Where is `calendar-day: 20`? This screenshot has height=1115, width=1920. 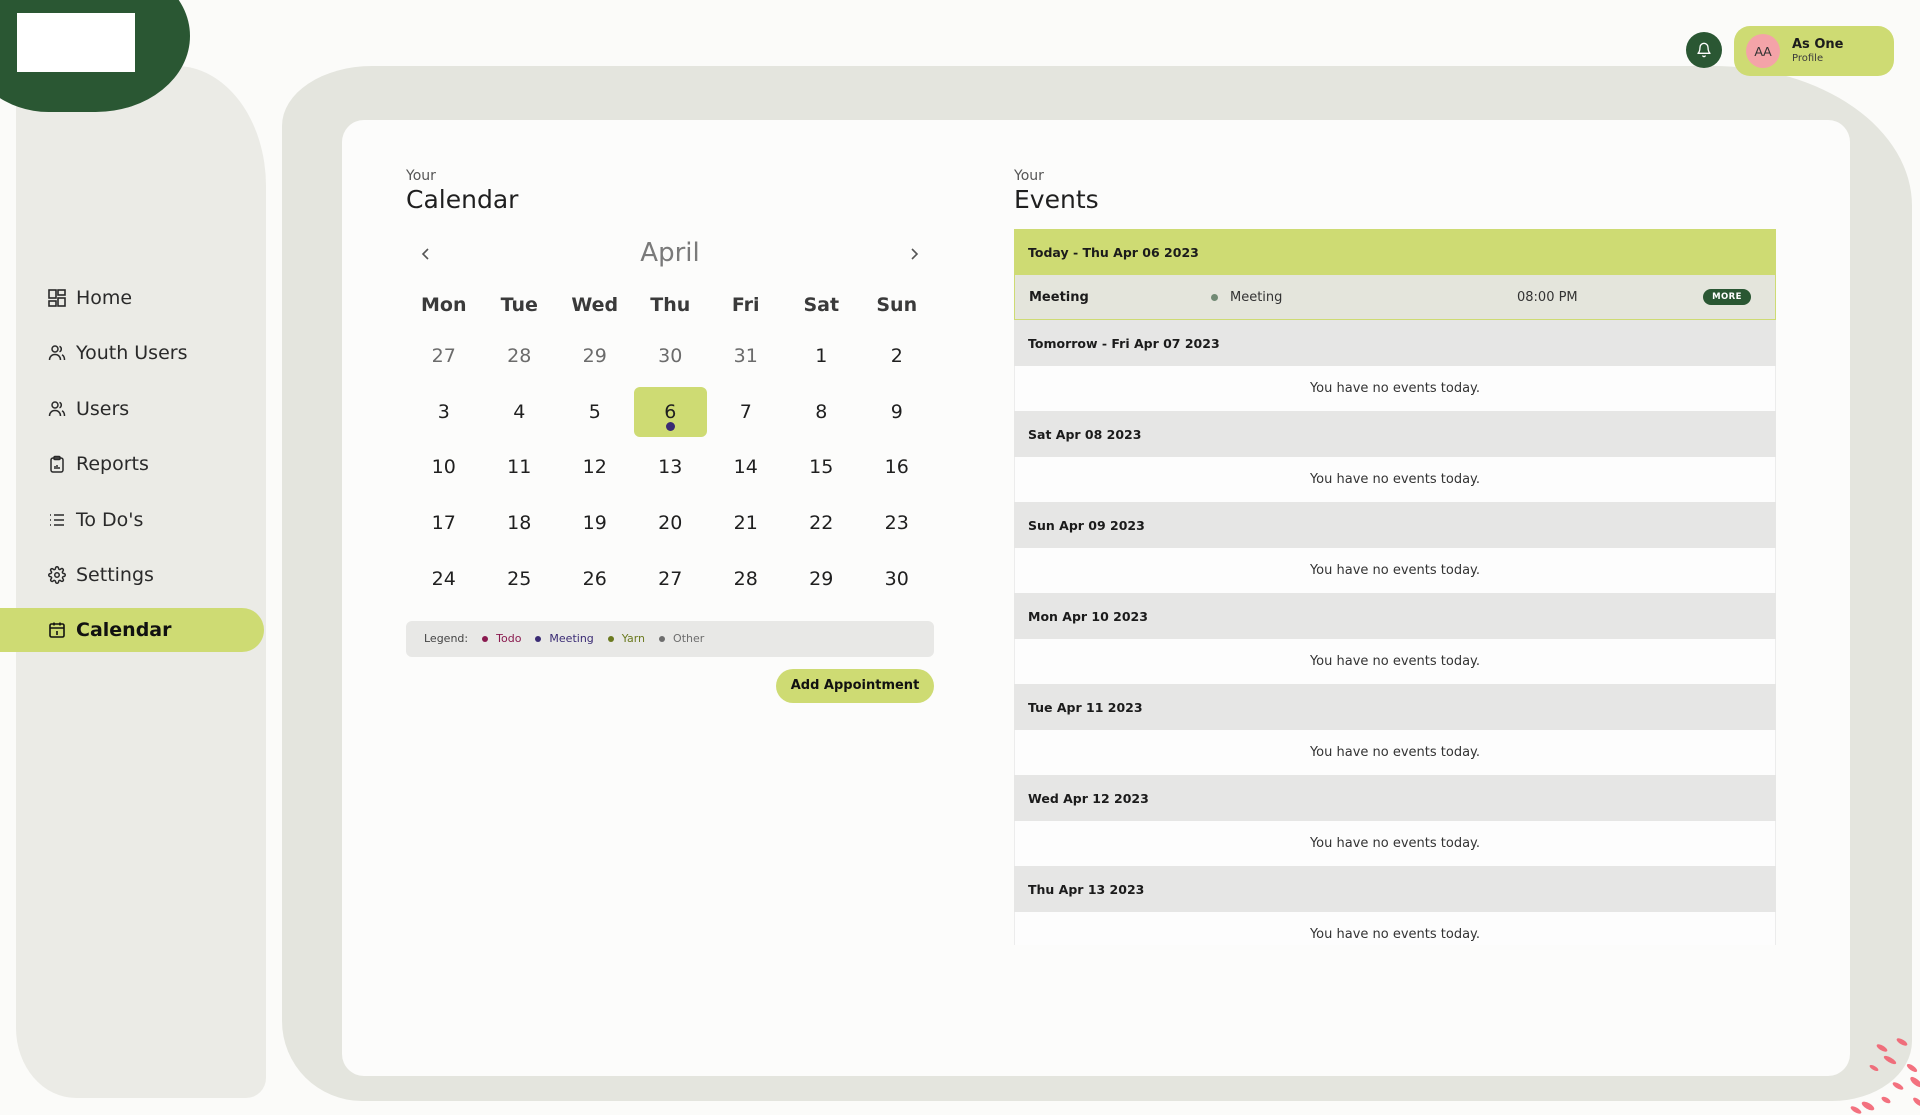 calendar-day: 20 is located at coordinates (671, 523).